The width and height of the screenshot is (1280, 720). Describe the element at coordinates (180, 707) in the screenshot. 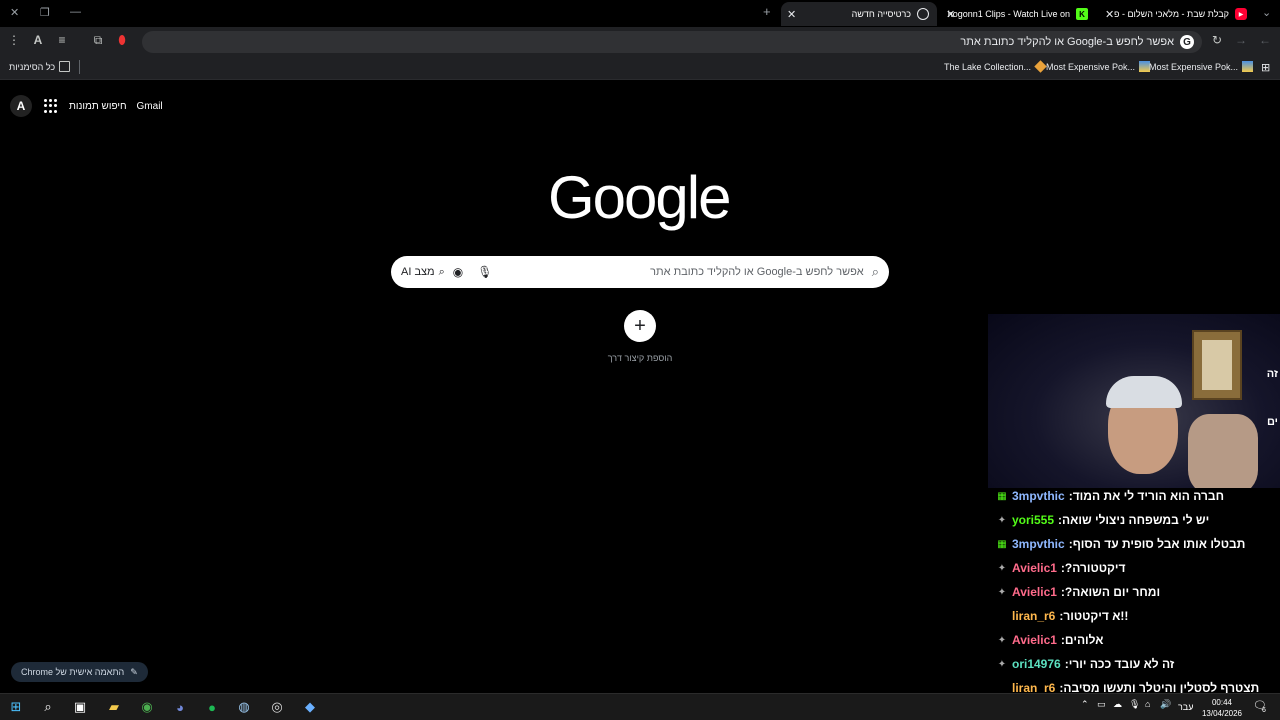

I see `discord-icon: ◕` at that location.